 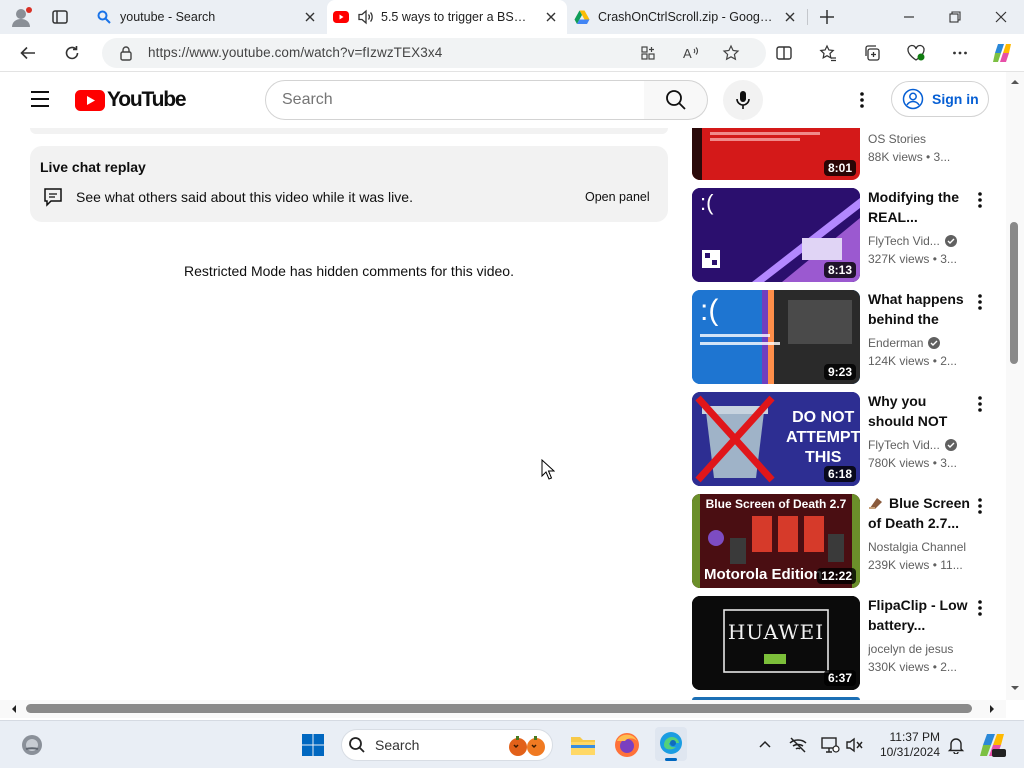 What do you see at coordinates (839, 372) in the screenshot?
I see `video-duration: 9:23` at bounding box center [839, 372].